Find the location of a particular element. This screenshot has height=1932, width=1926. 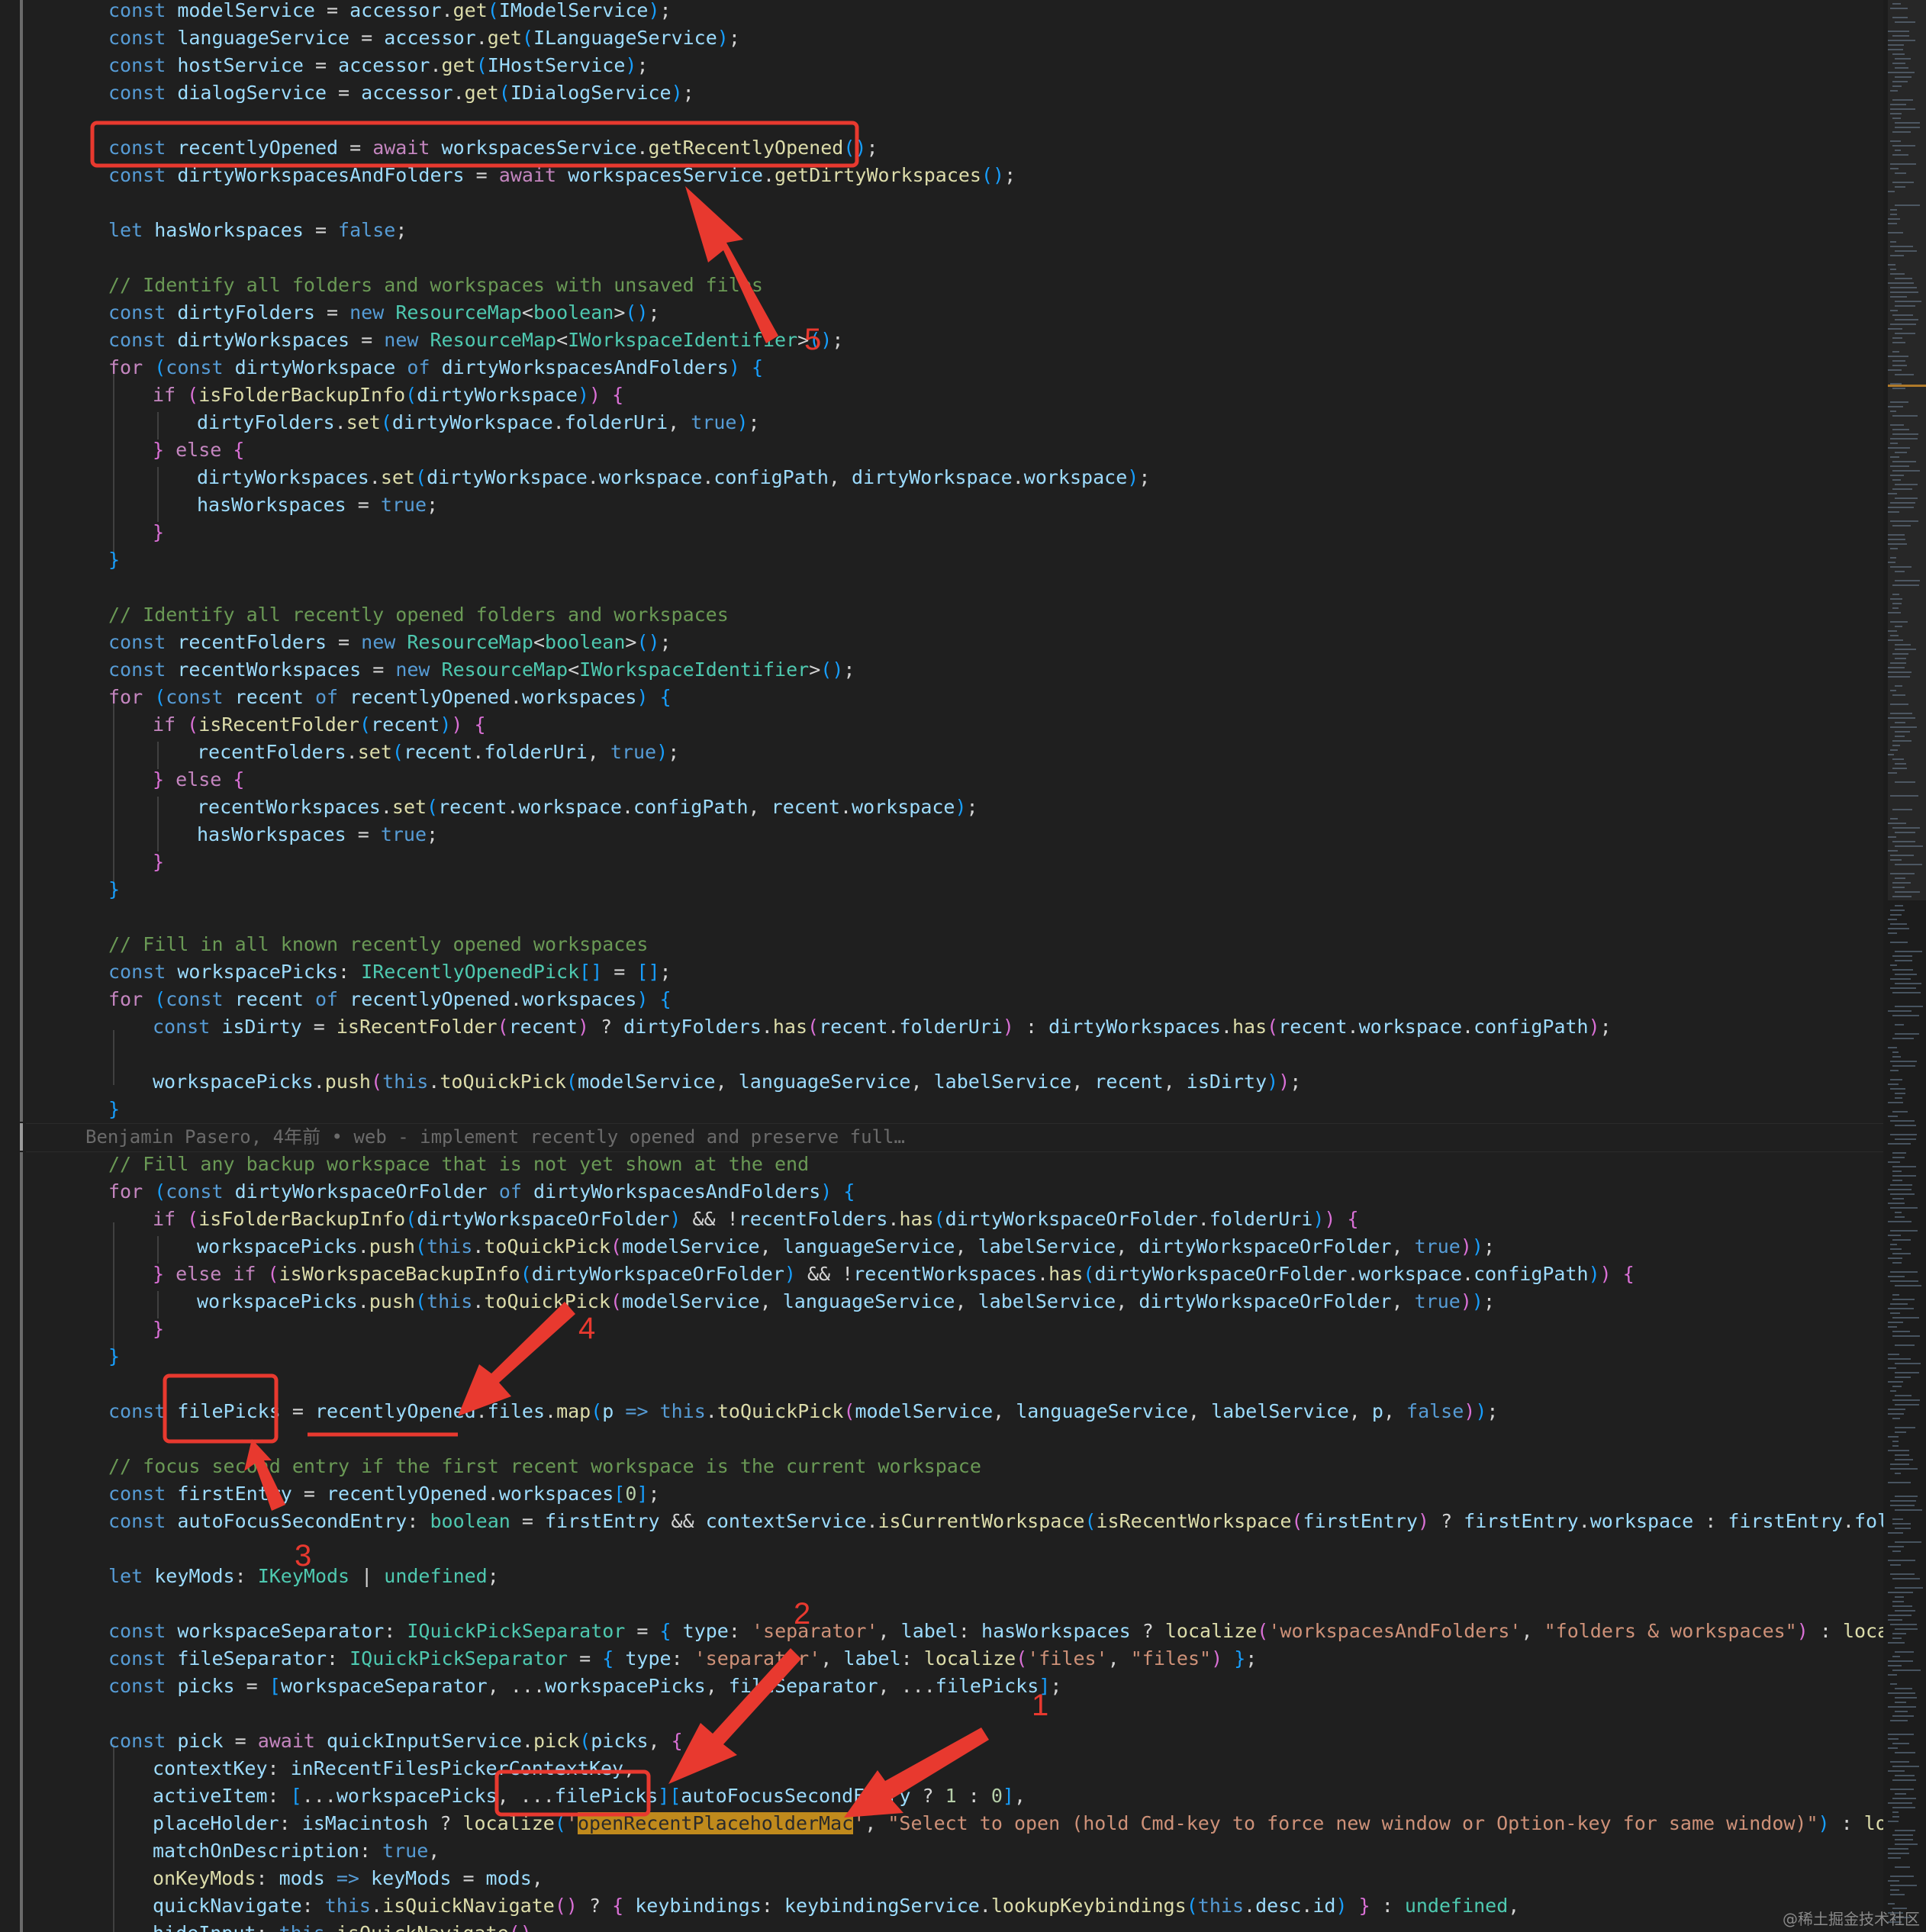

highlighted-token: openRecentPlaceholderMac is located at coordinates (715, 1823).